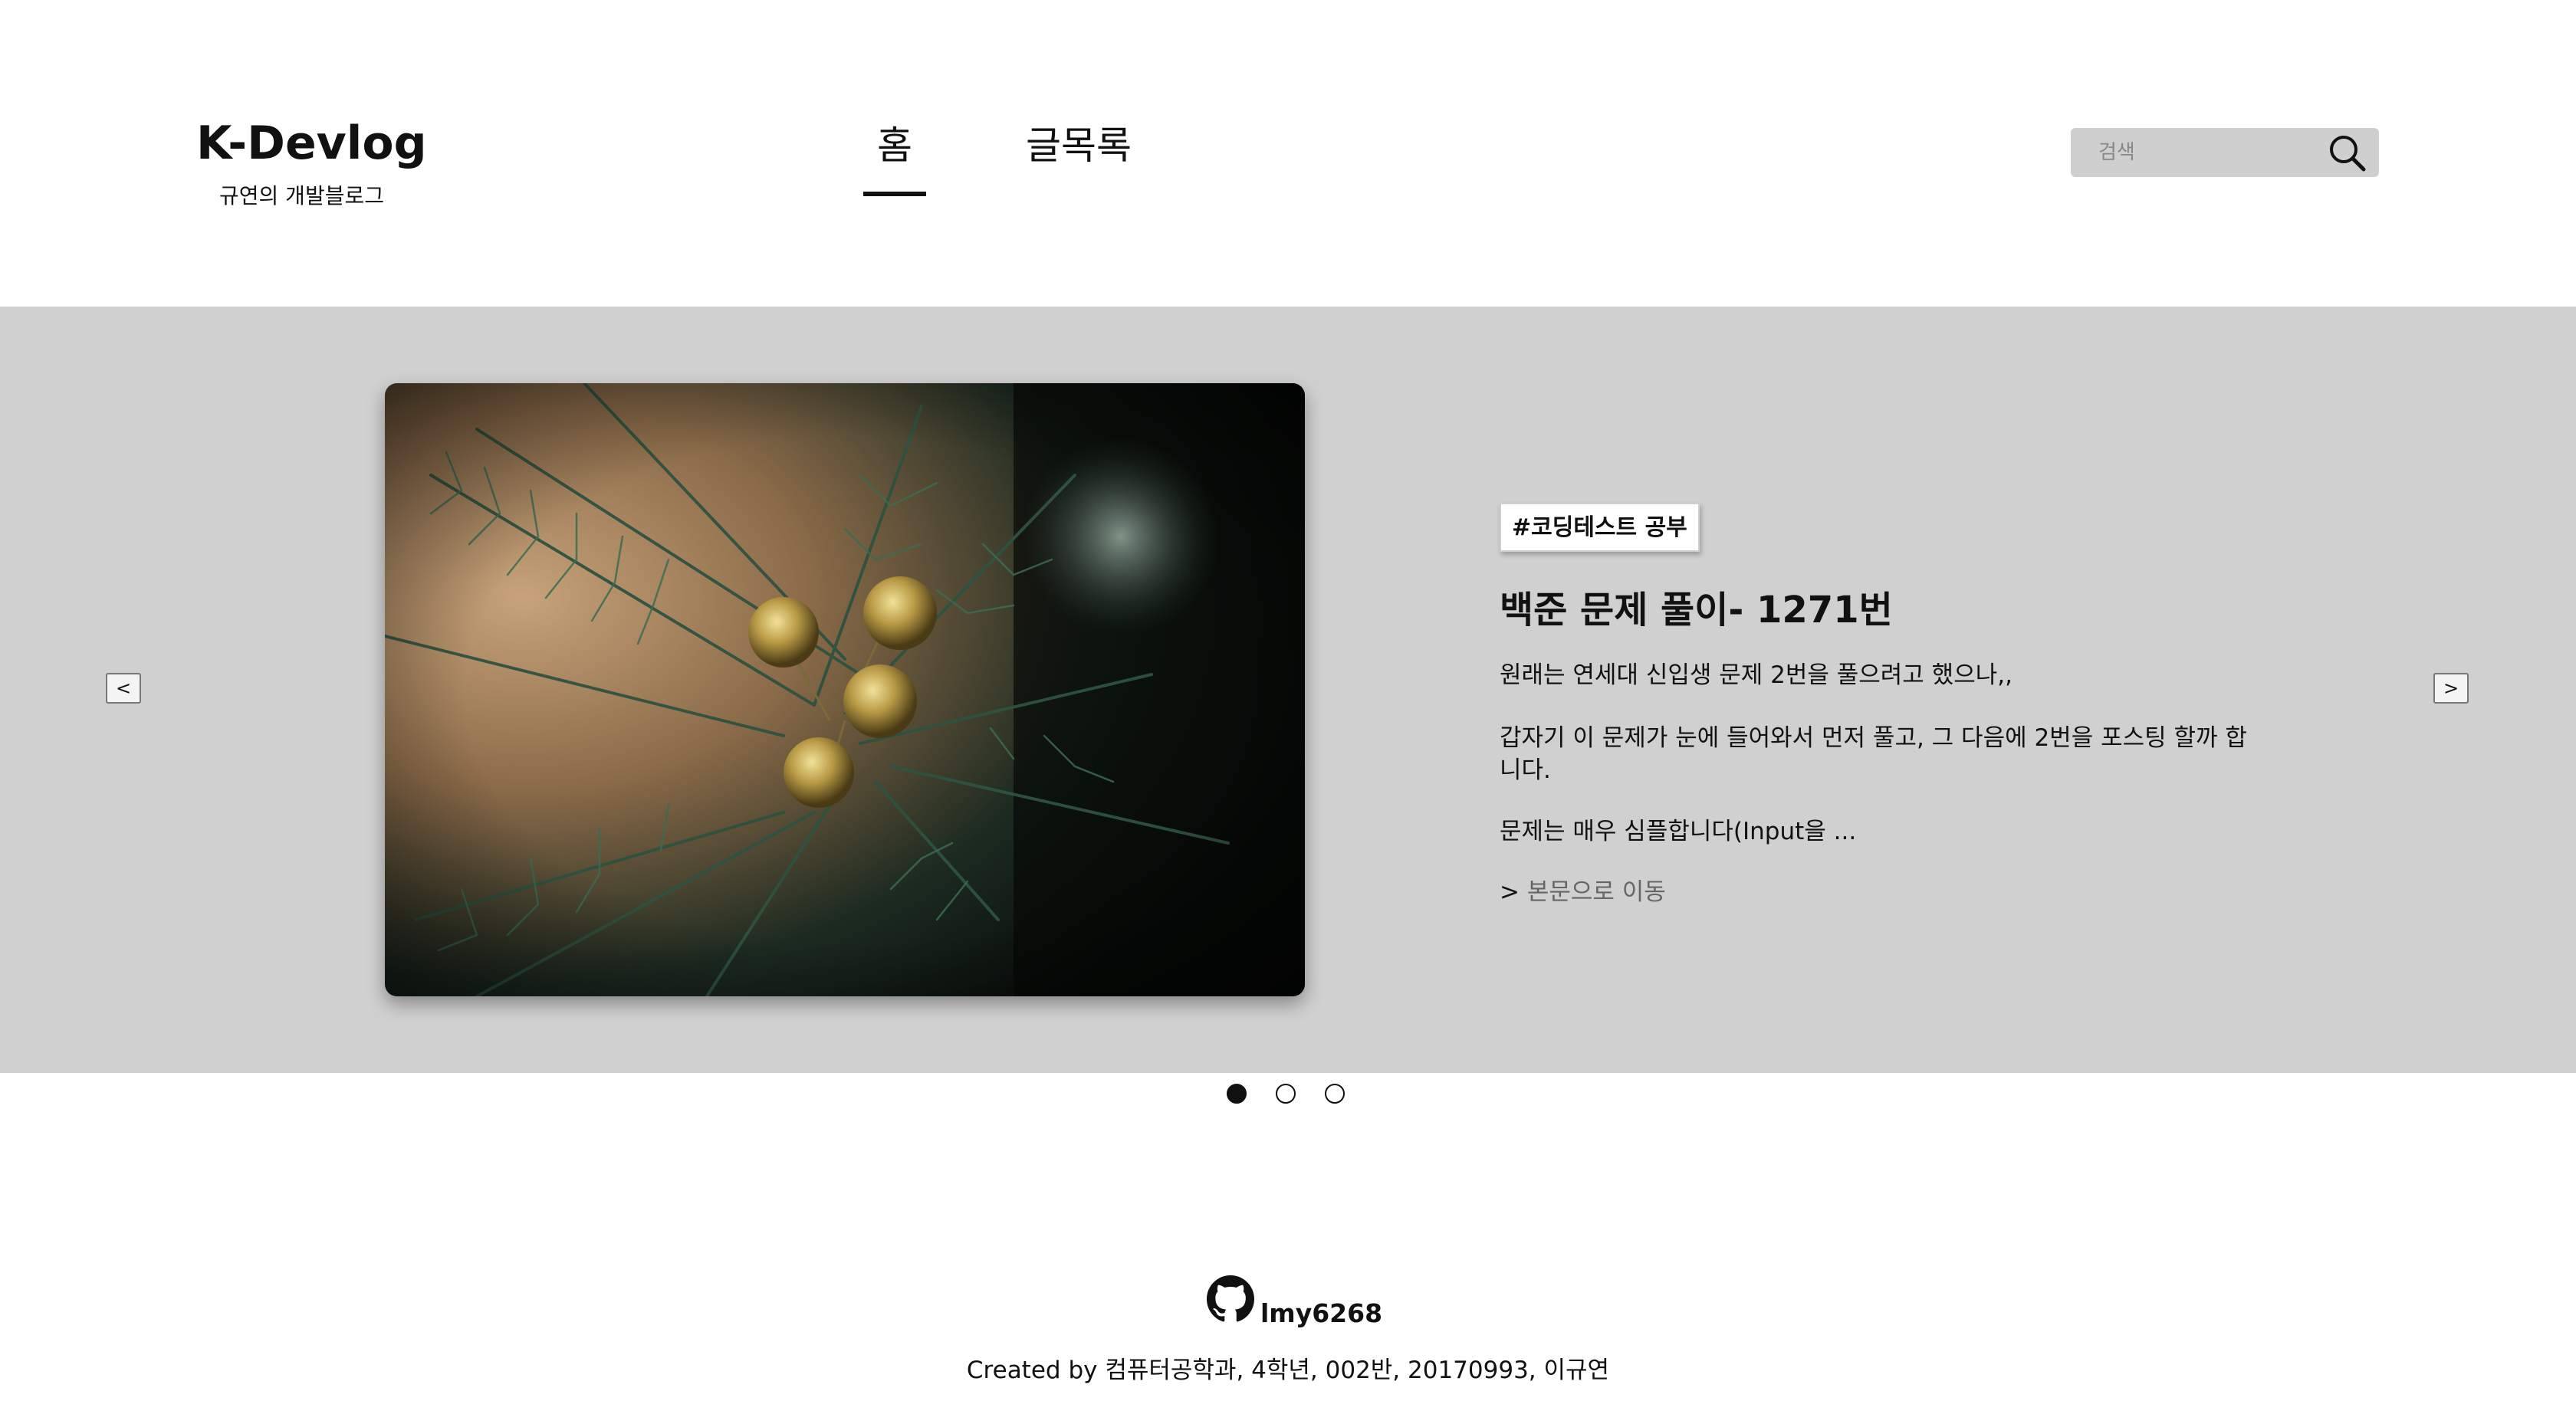 This screenshot has height=1401, width=2576. Describe the element at coordinates (1510, 892) in the screenshot. I see `read-more-arrow: >` at that location.